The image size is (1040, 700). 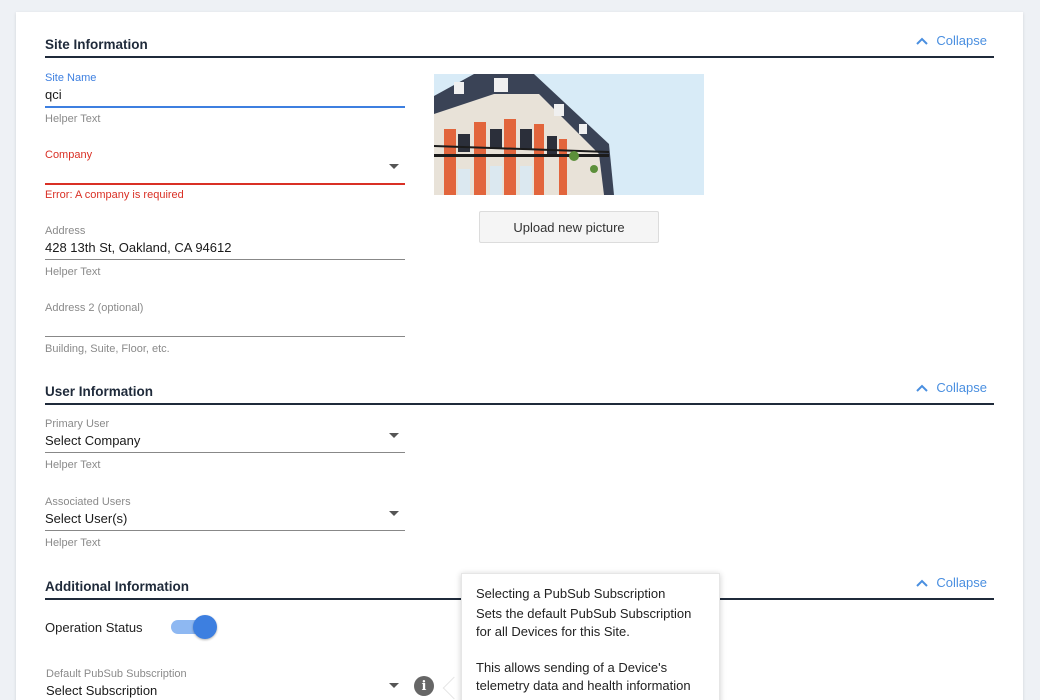 I want to click on error-text: Error: A company is required, so click(x=114, y=195).